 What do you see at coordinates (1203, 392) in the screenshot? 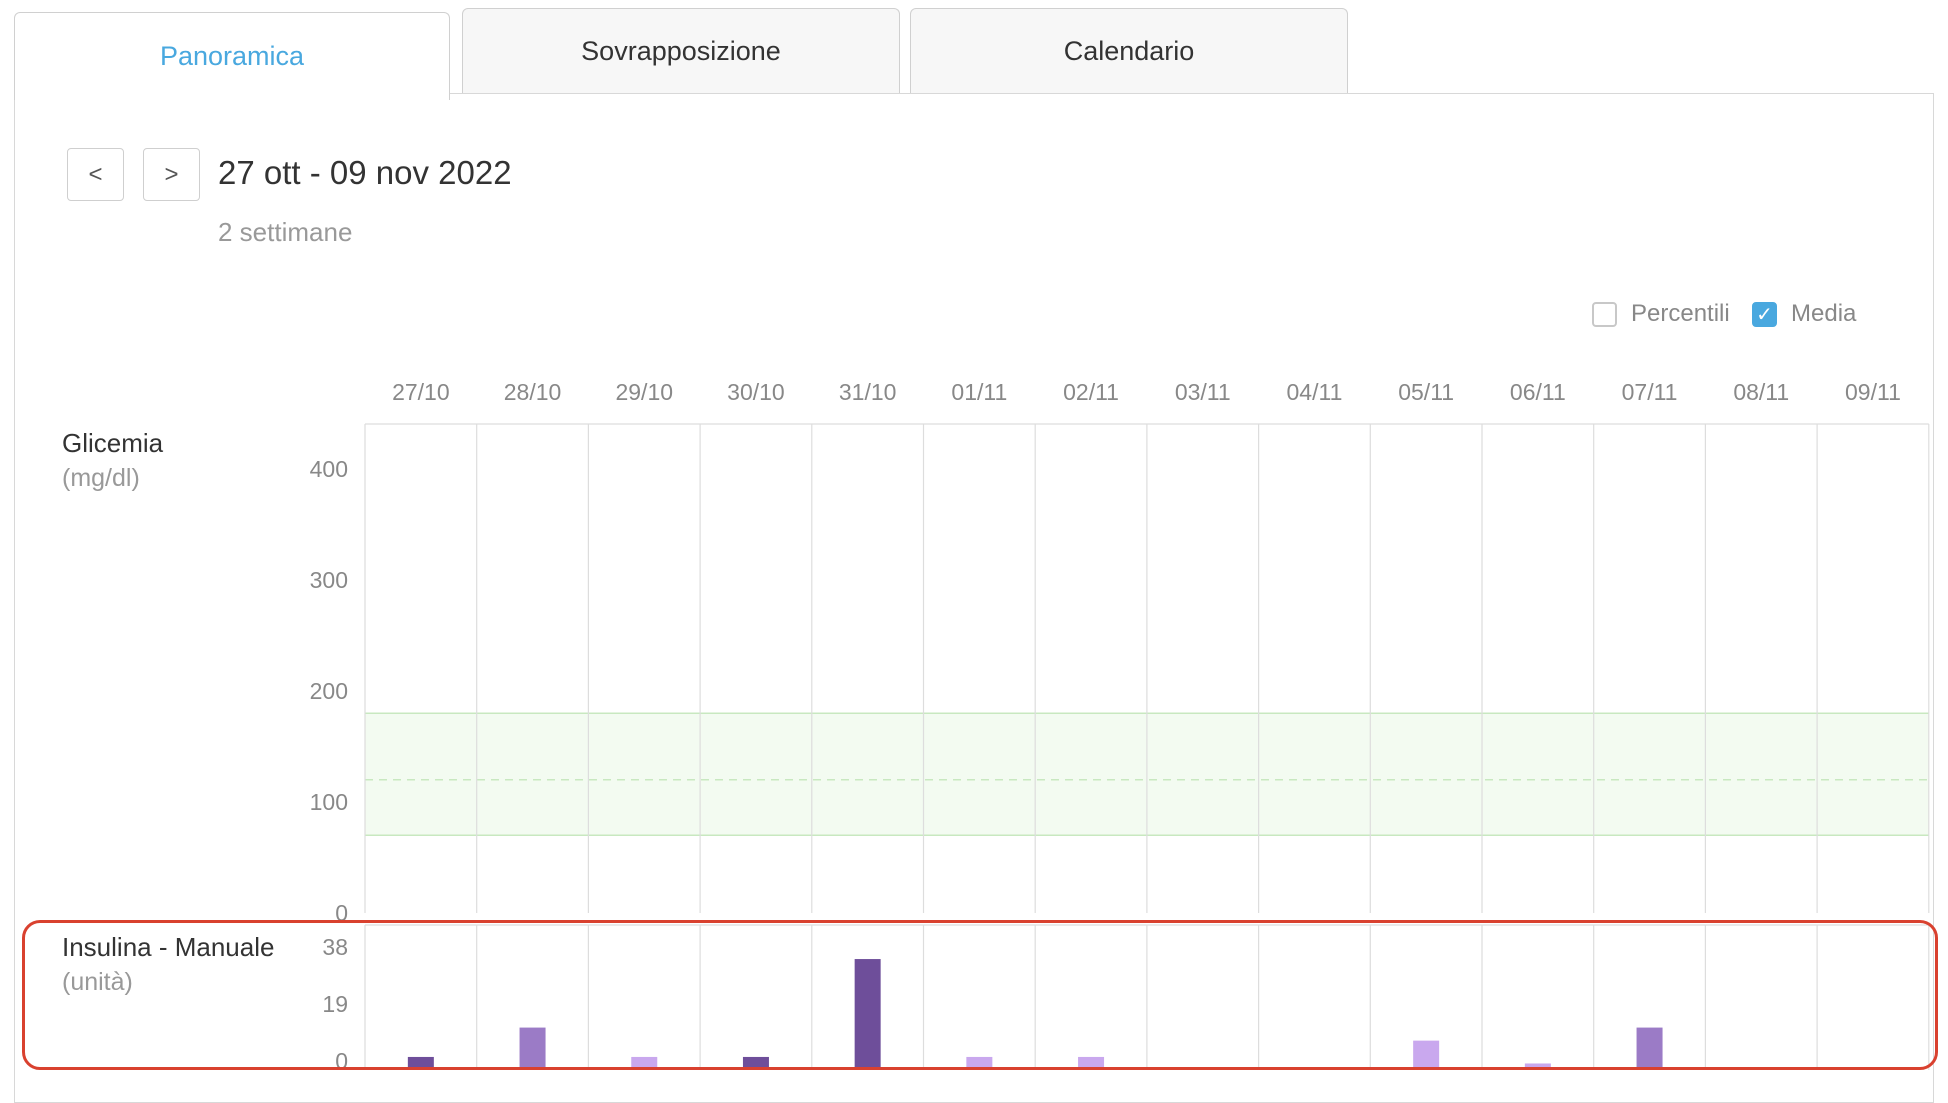
I see `x-axis-date-label: 03/11` at bounding box center [1203, 392].